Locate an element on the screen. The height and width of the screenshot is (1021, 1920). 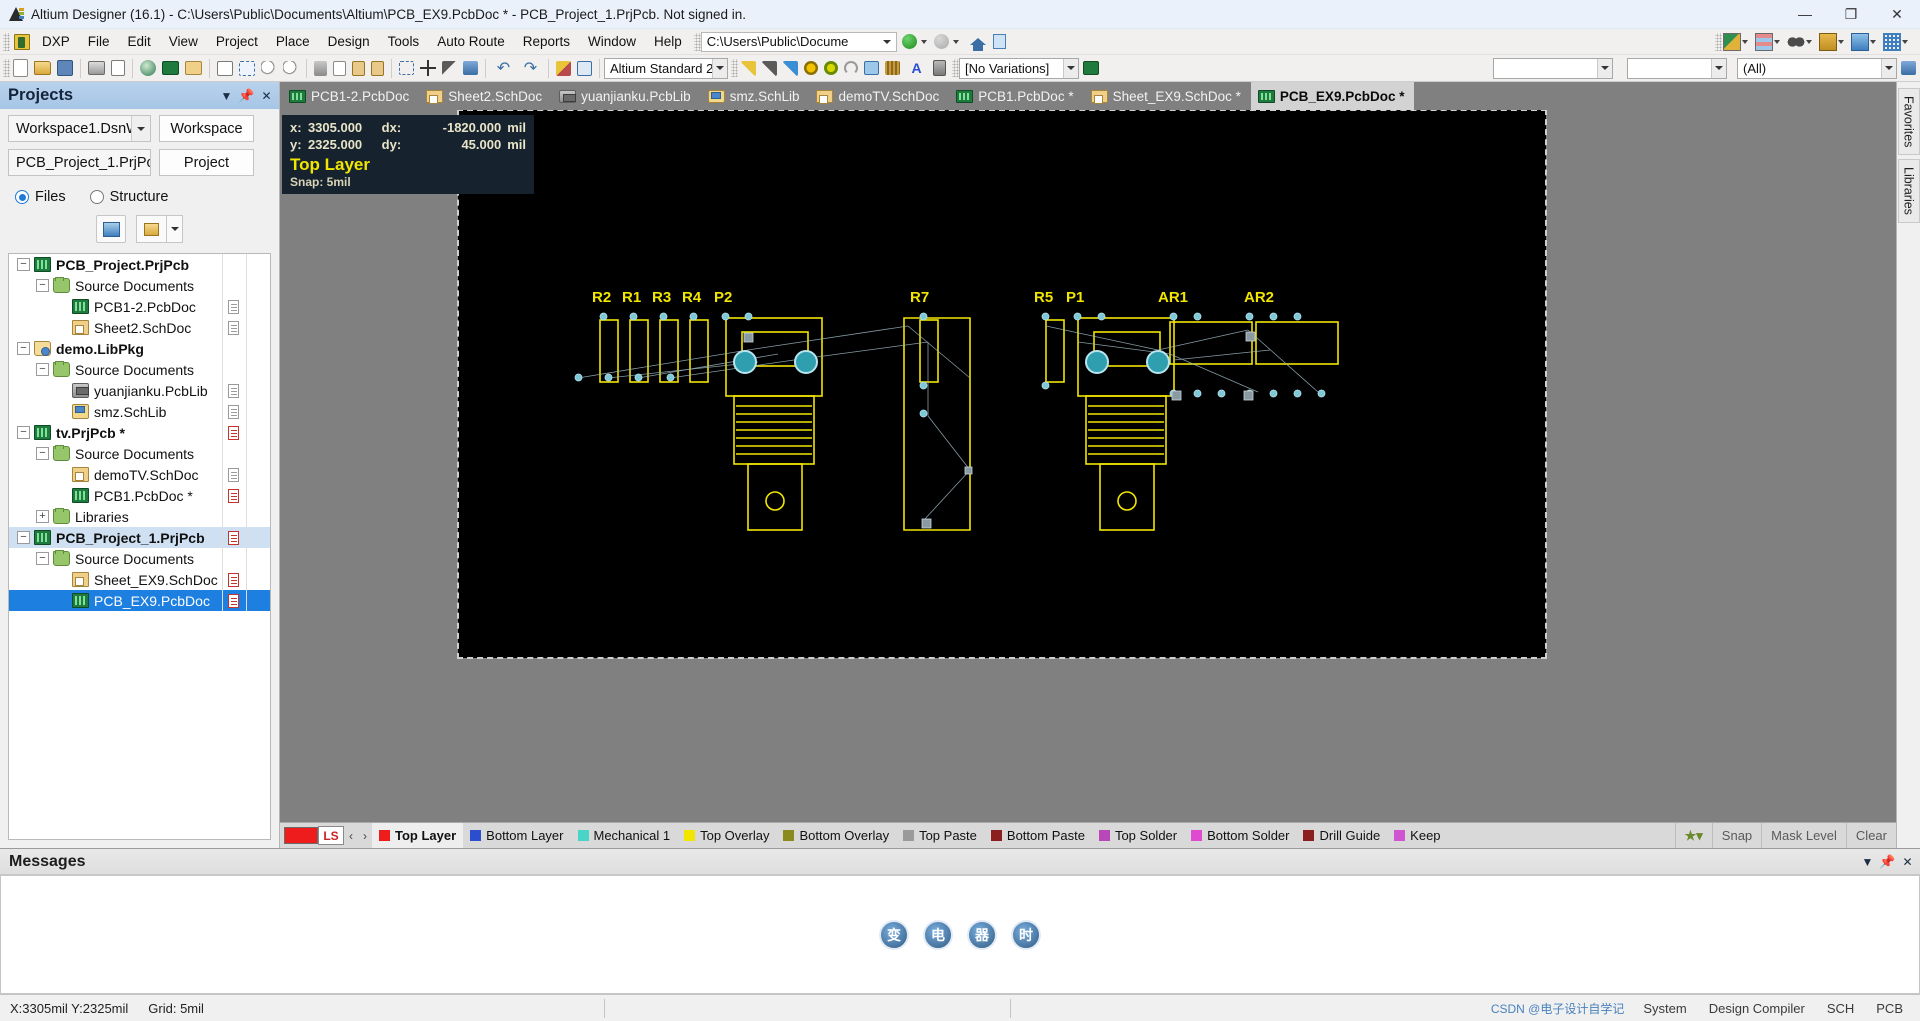
panel-pin-icon: 📌 is located at coordinates (246, 95).